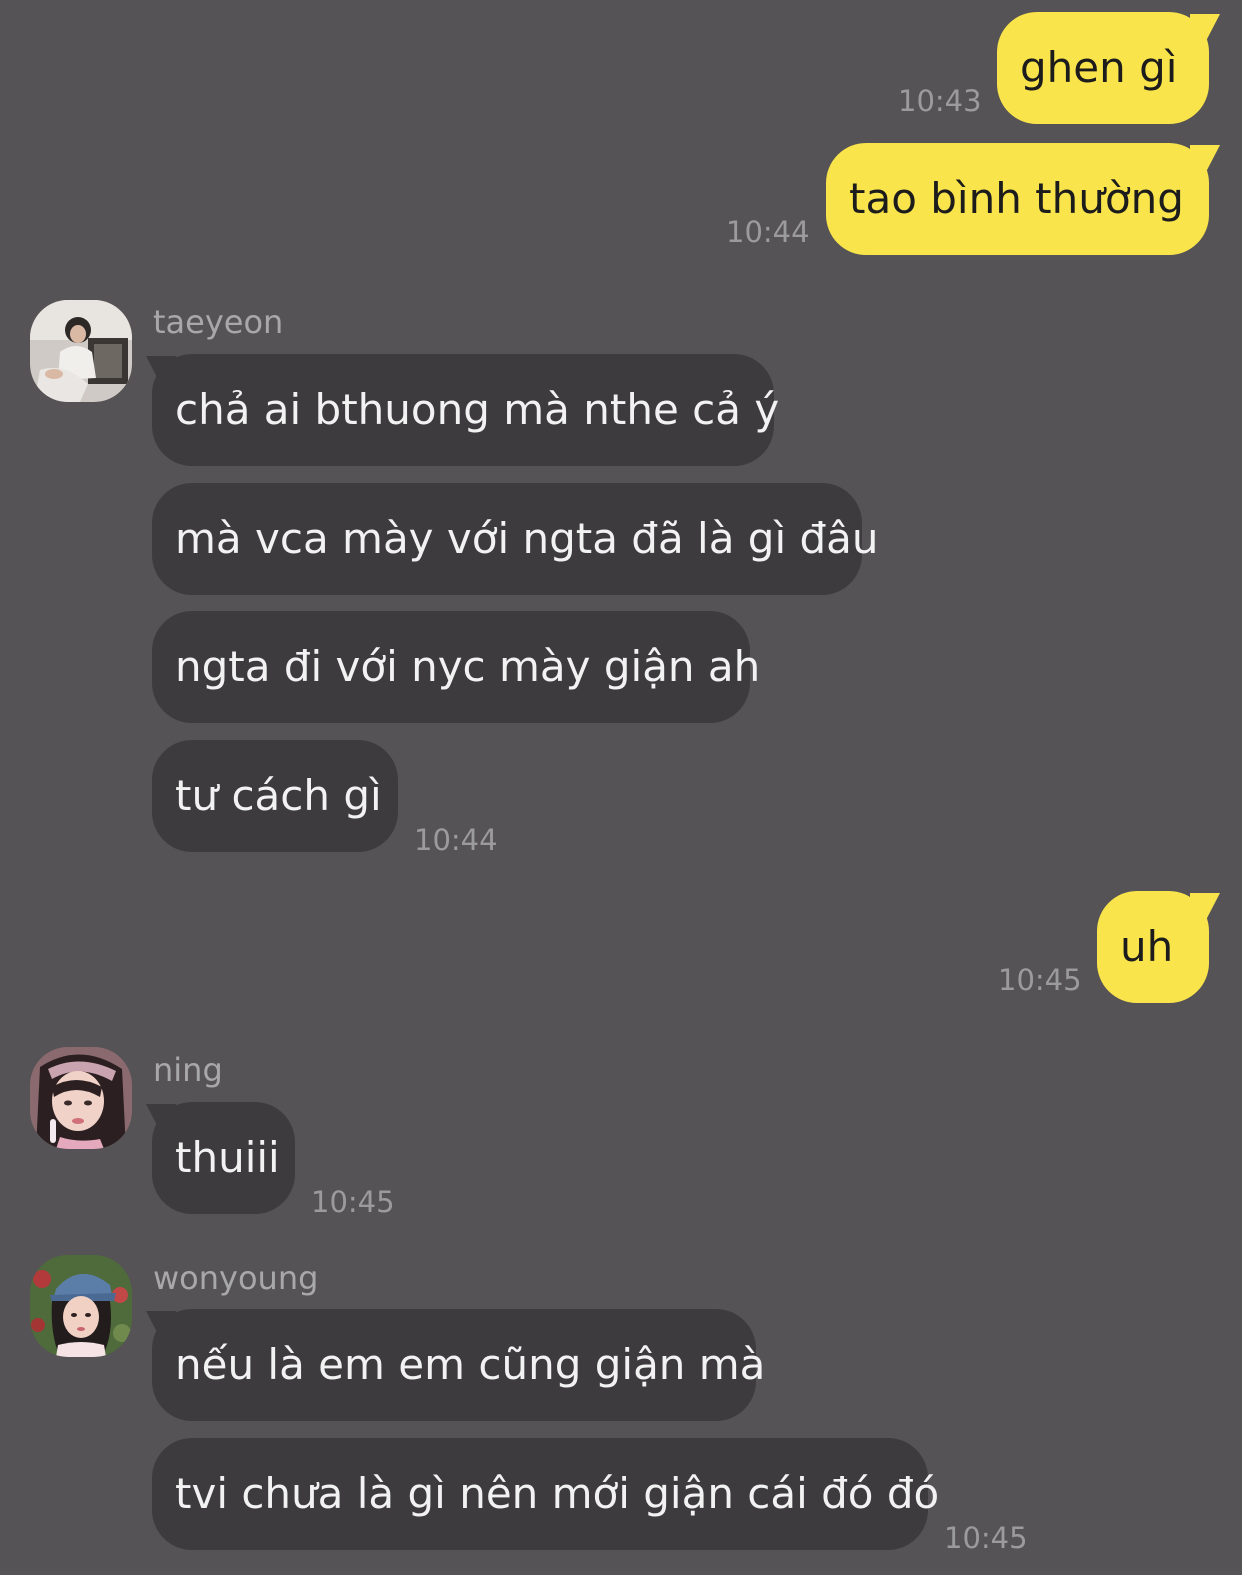  I want to click on message-timestamp: 10:43, so click(940, 101).